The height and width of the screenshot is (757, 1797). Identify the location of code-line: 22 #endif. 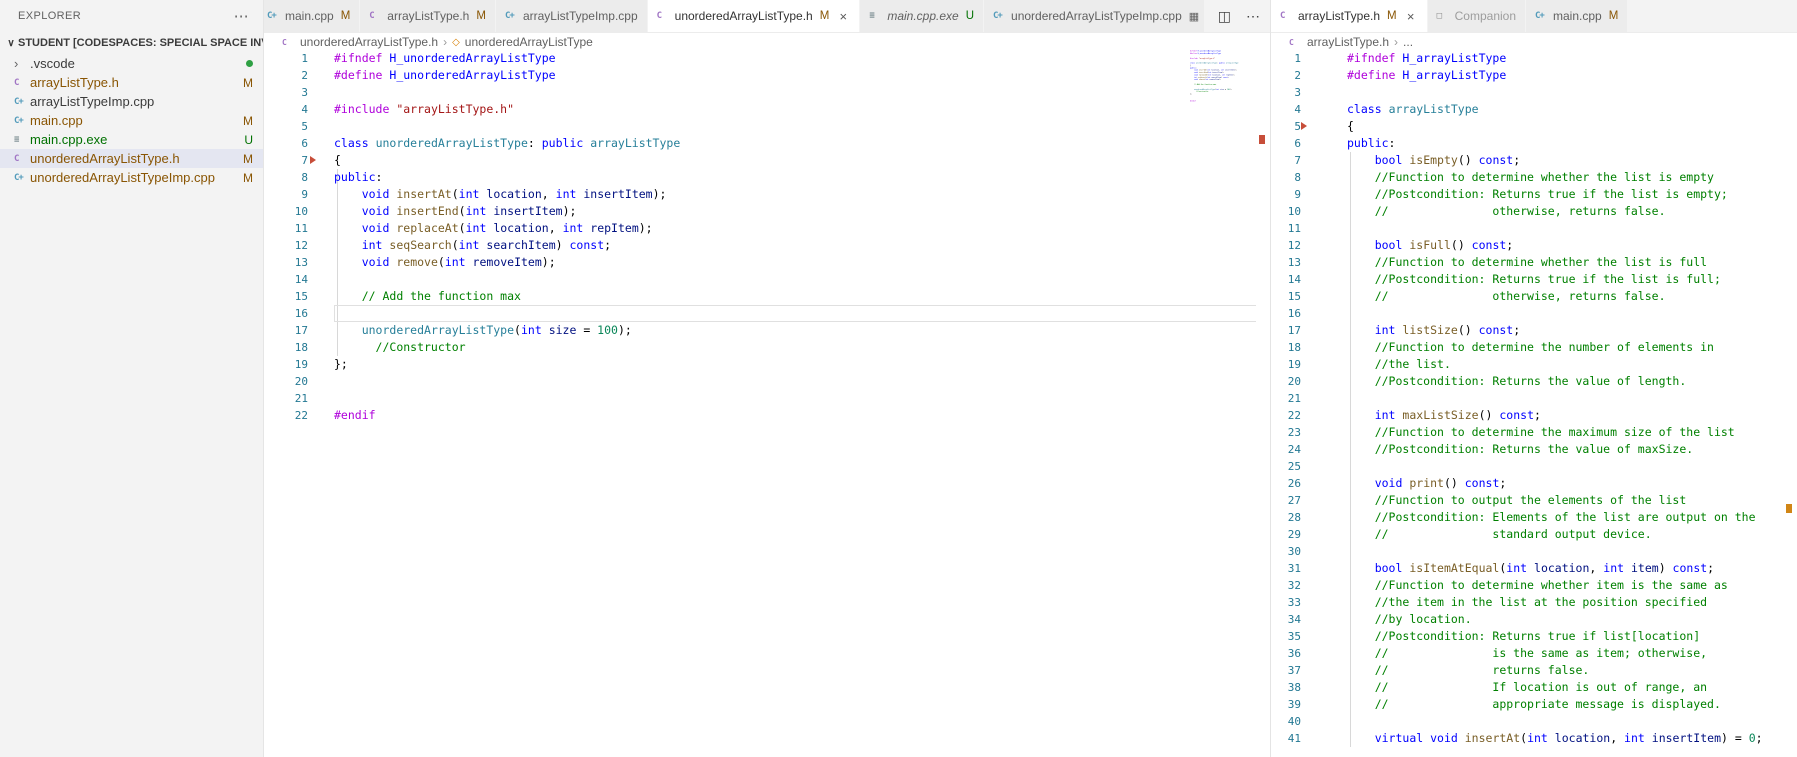
(767, 415).